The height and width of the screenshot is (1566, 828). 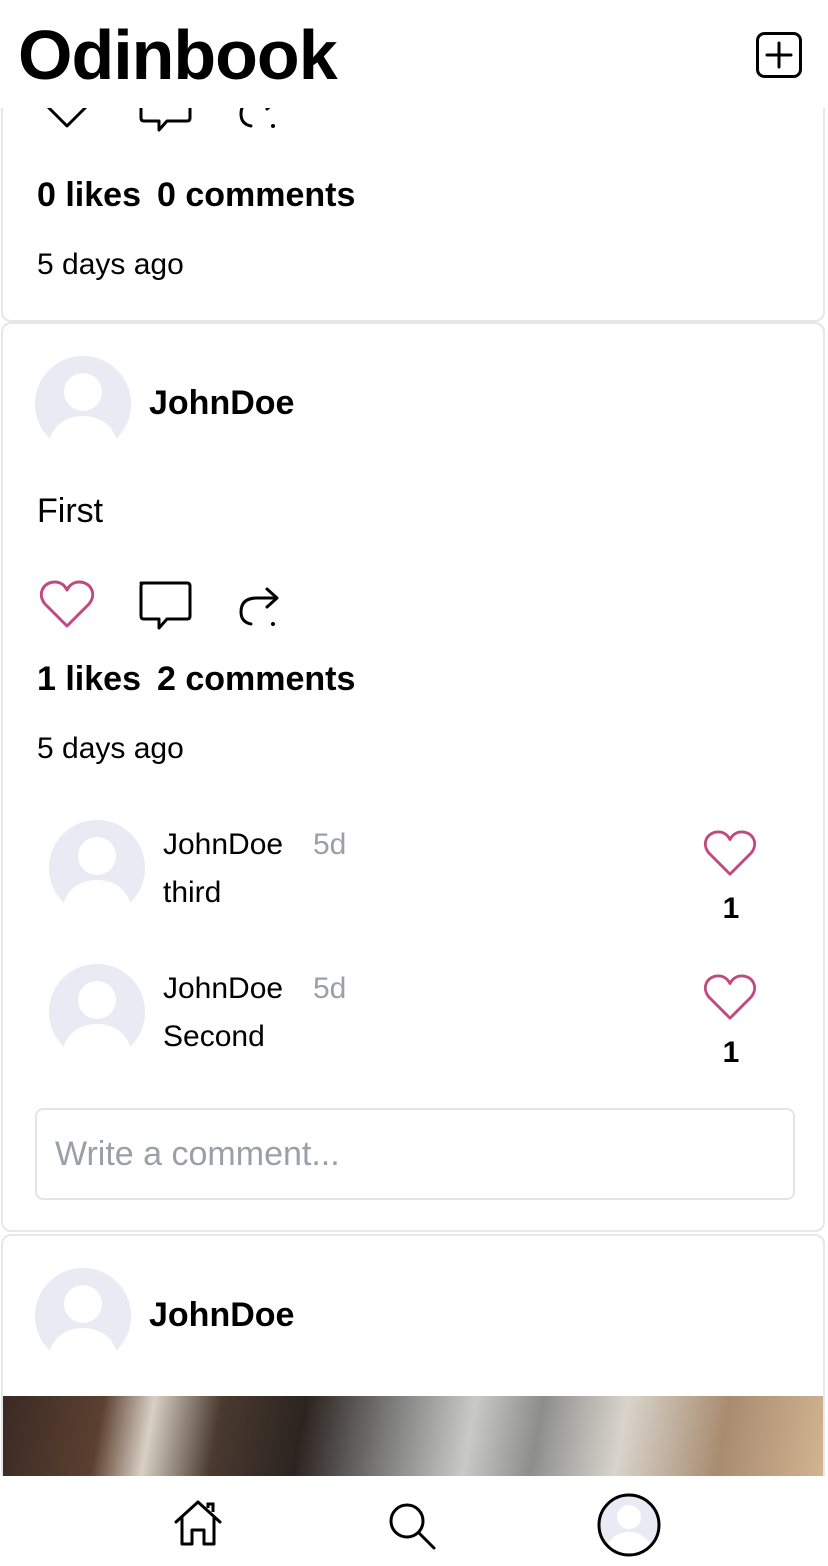 I want to click on share-icon, so click(x=259, y=606).